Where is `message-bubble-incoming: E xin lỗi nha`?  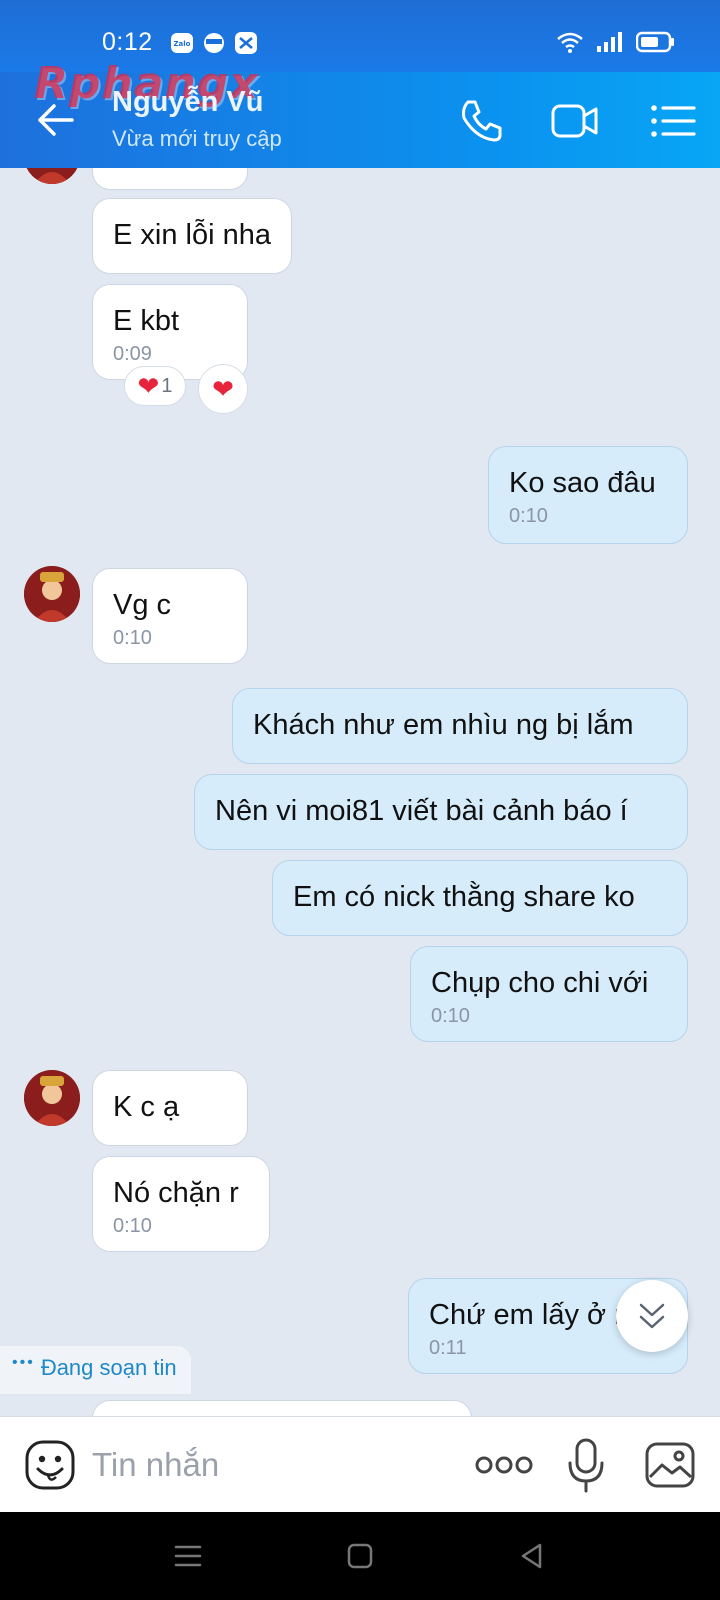 message-bubble-incoming: E xin lỗi nha is located at coordinates (192, 236).